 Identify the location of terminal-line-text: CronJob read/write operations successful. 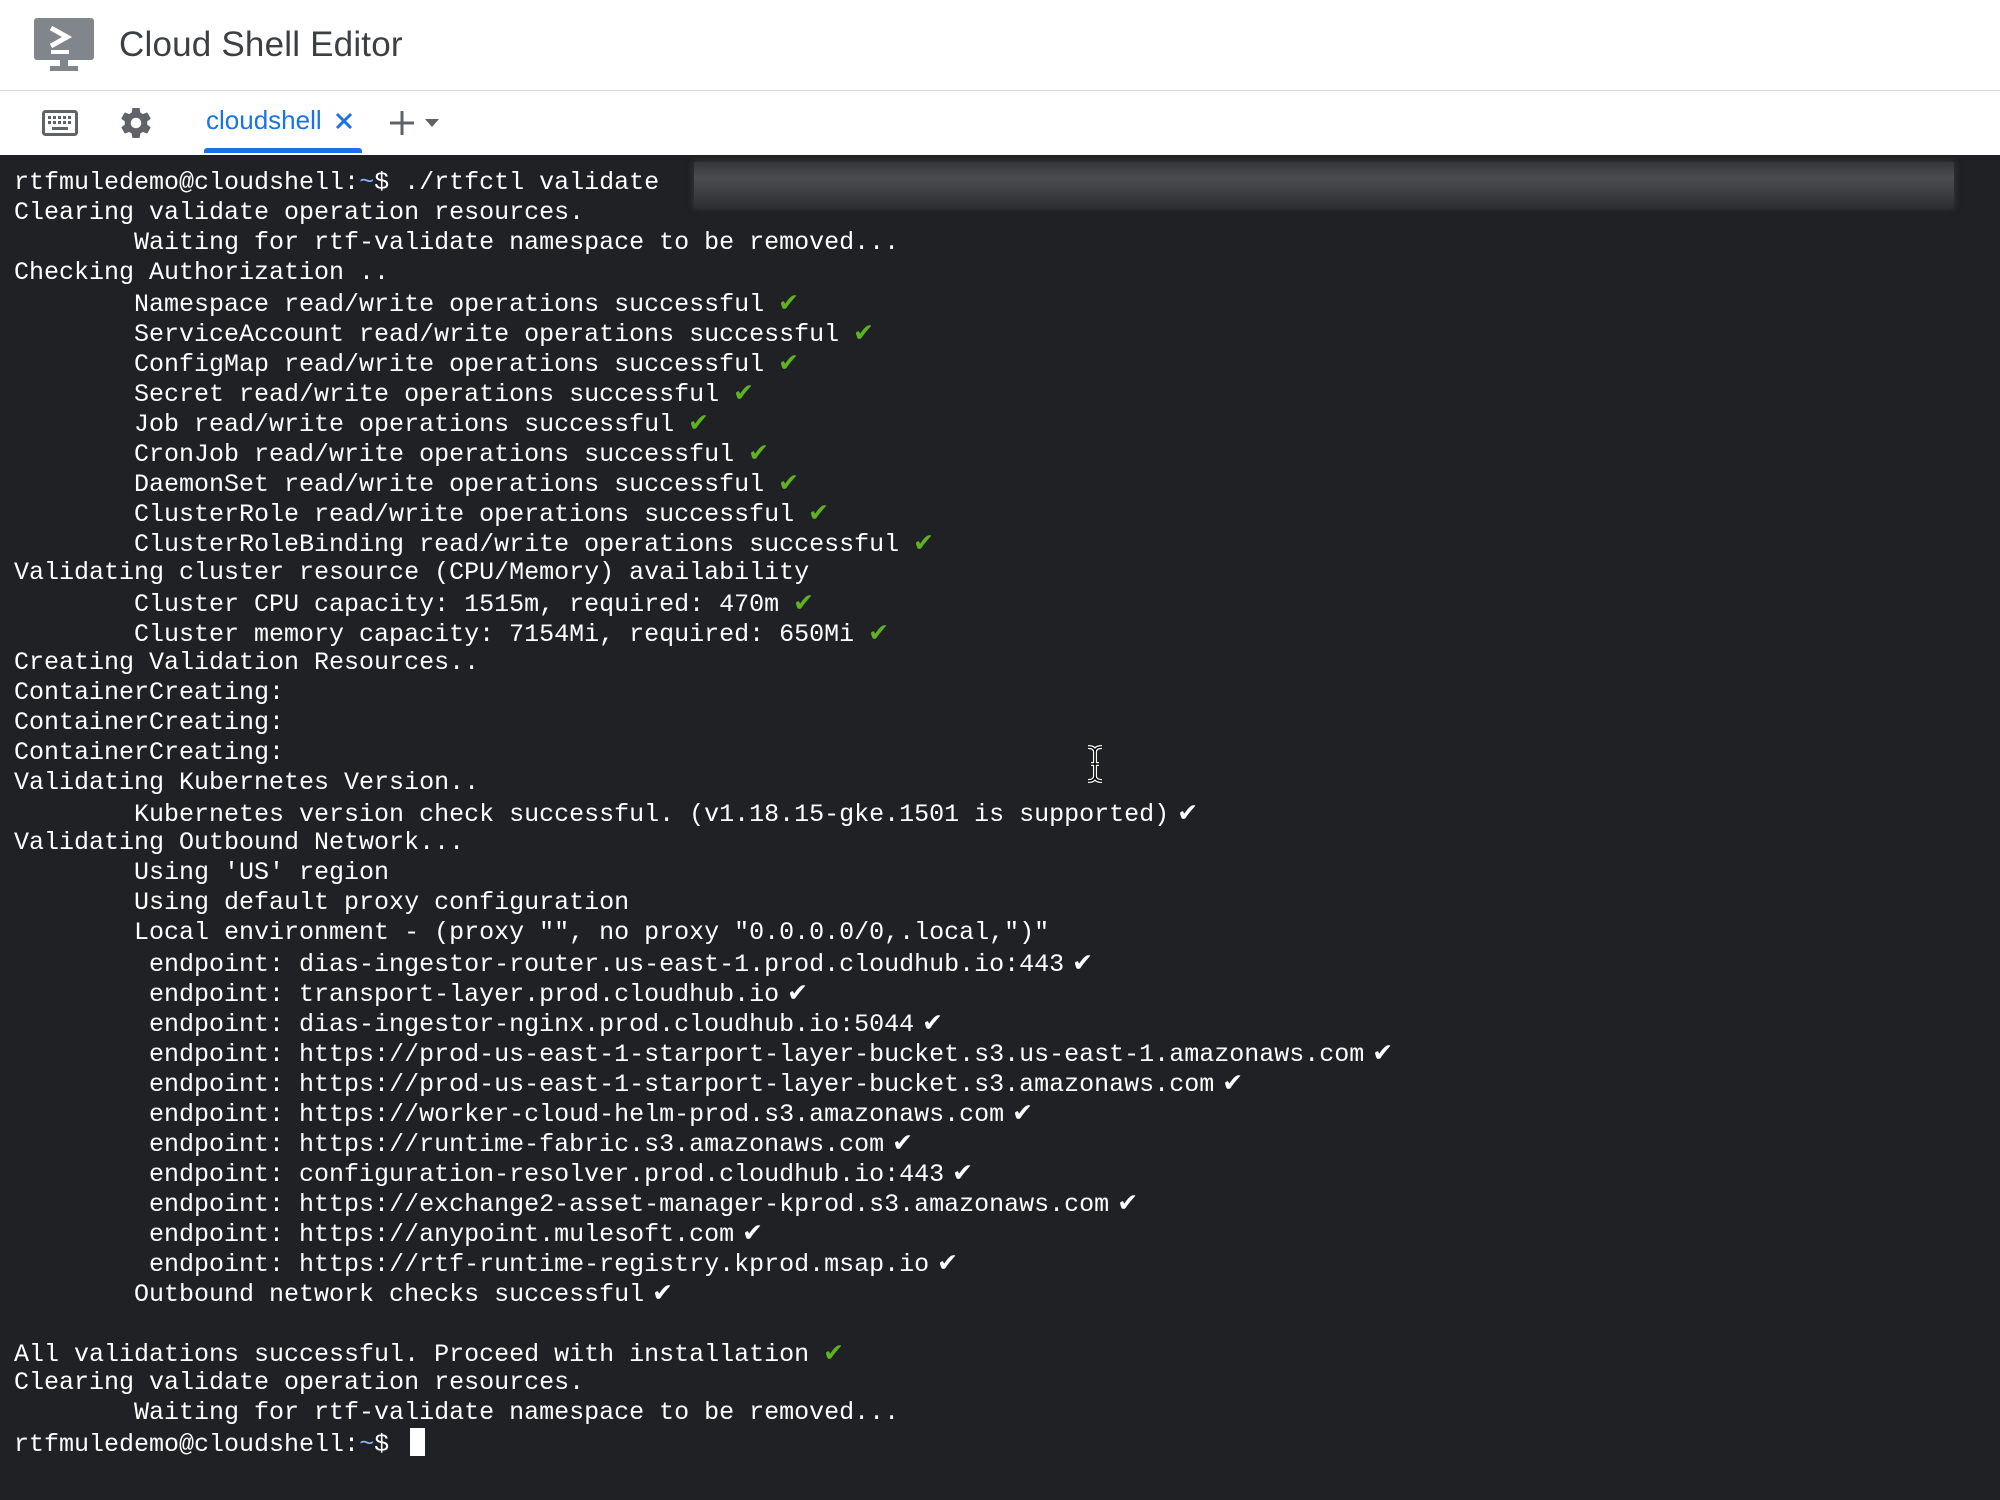
(374, 454).